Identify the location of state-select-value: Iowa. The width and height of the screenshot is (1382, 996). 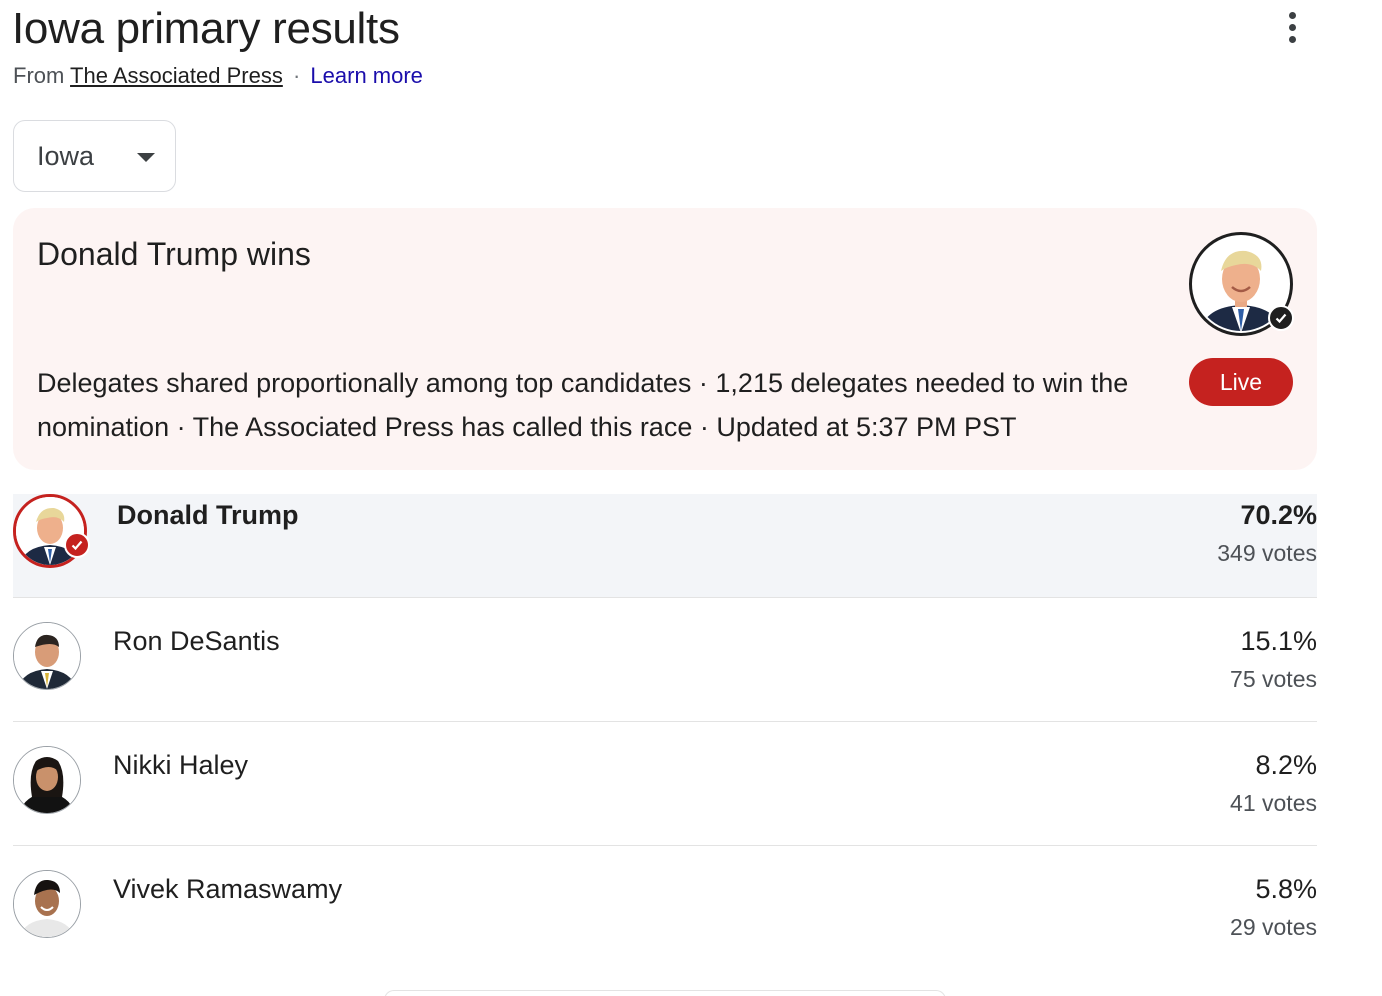
(66, 155).